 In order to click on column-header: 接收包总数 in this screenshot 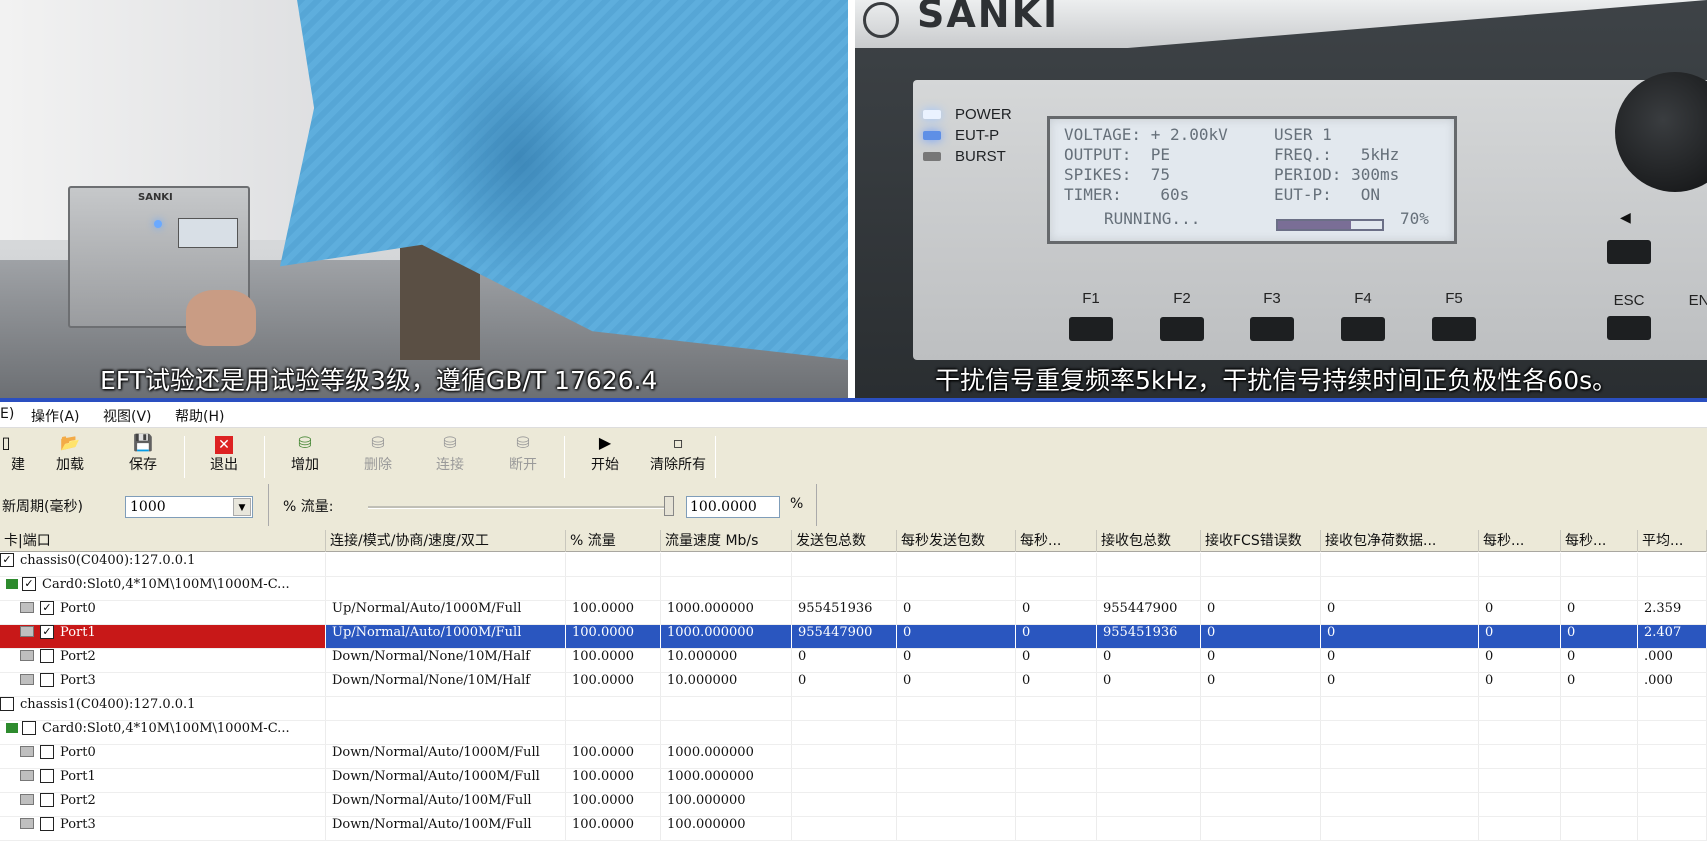, I will do `click(1149, 541)`.